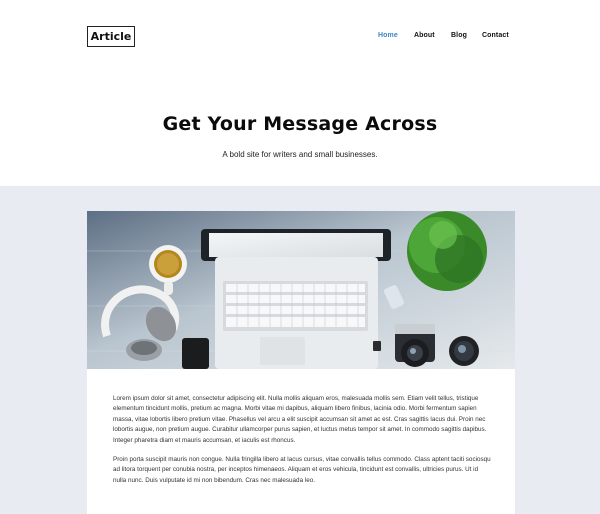 This screenshot has width=600, height=514. What do you see at coordinates (300, 124) in the screenshot?
I see `hero-title: Get Your Message Across` at bounding box center [300, 124].